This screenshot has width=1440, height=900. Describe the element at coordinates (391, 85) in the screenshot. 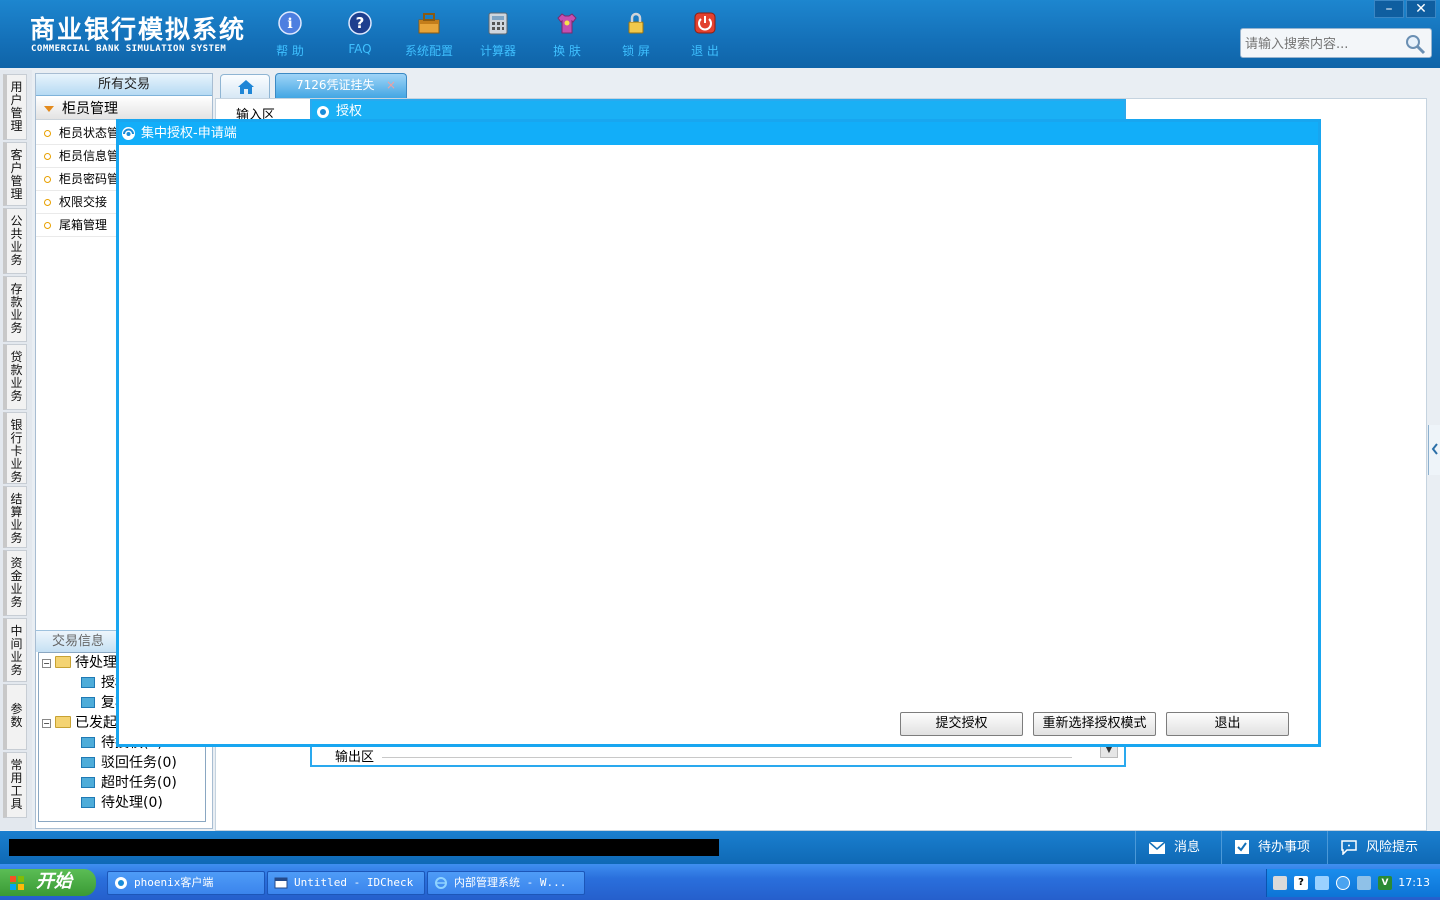

I see `tab-close-icon: ×` at that location.